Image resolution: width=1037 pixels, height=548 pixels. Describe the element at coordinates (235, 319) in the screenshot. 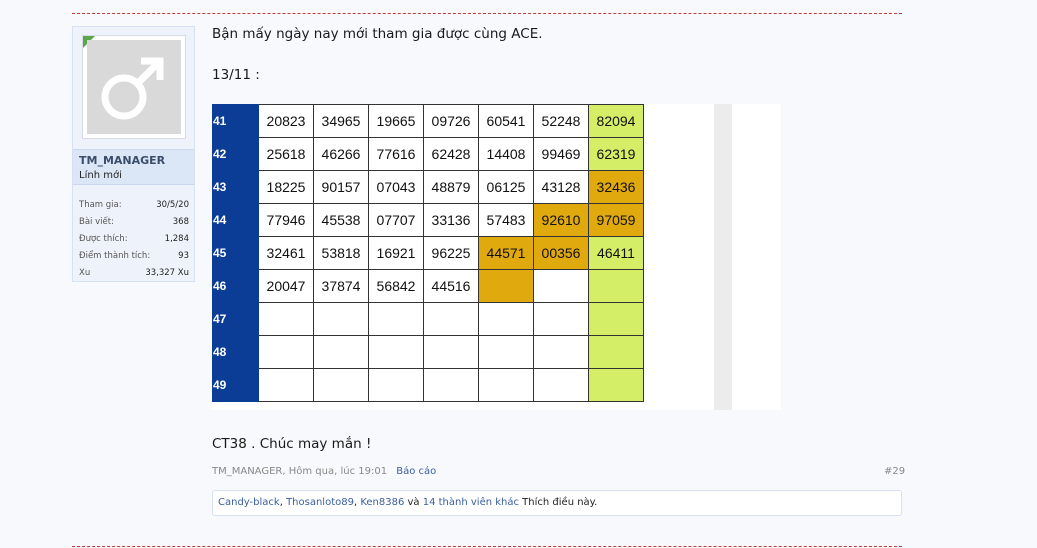

I see `row-label: 47` at that location.